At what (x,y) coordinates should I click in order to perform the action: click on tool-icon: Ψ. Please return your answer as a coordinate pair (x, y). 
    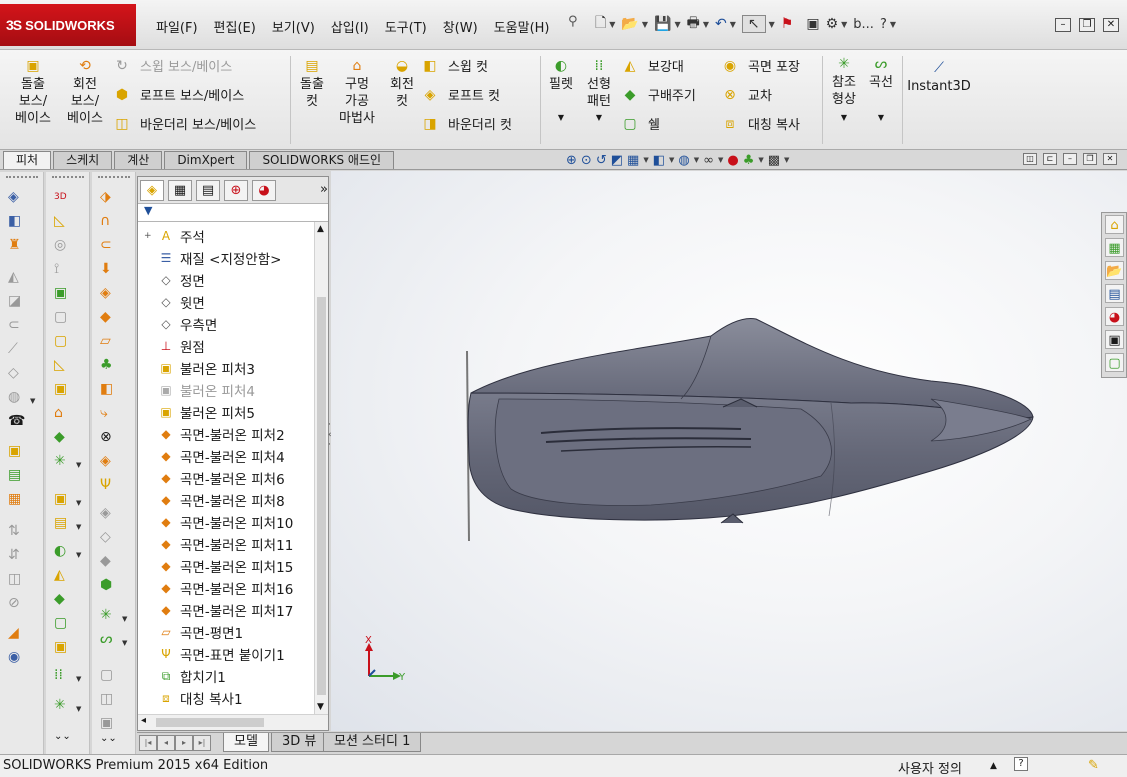
    Looking at the image, I should click on (114, 485).